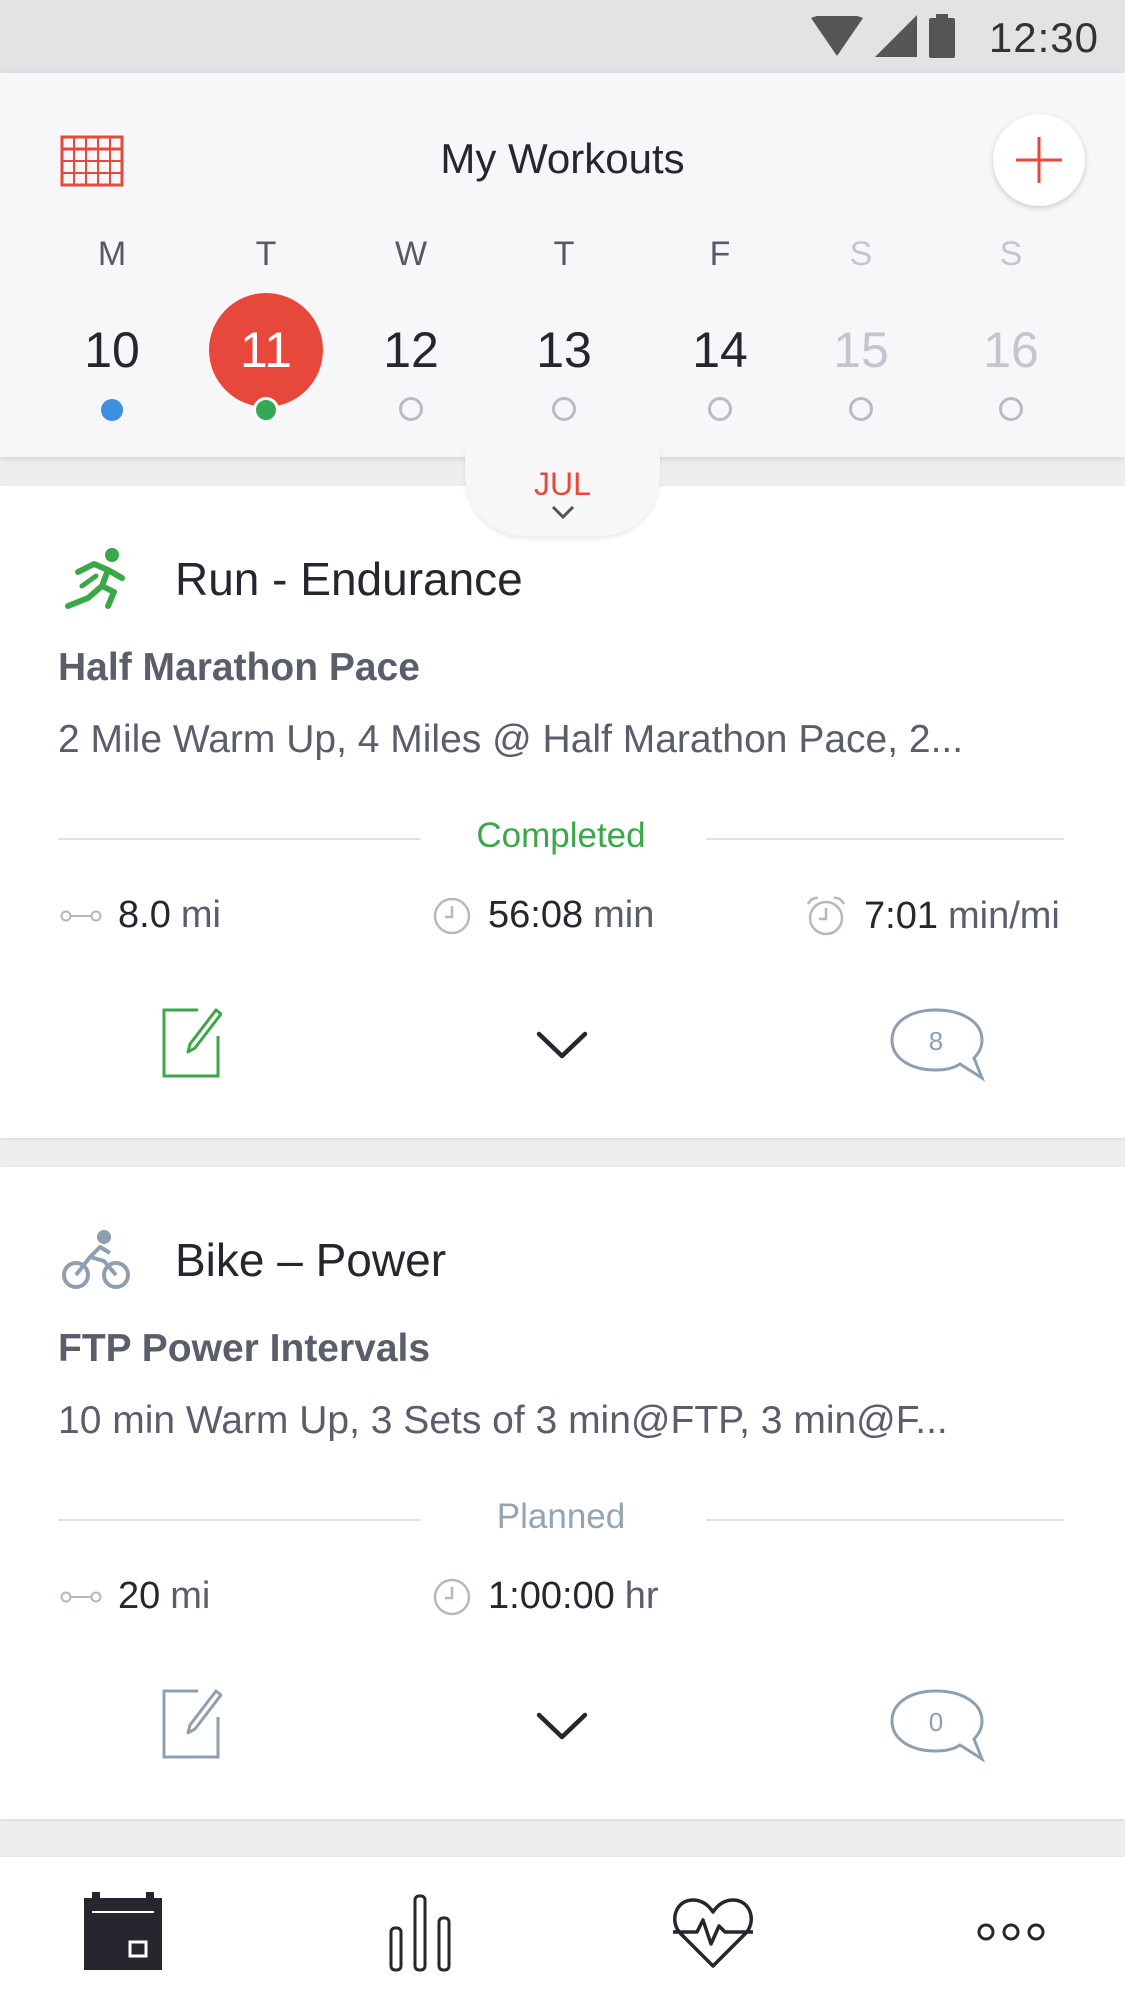 Image resolution: width=1125 pixels, height=2001 pixels. I want to click on workout-name: FTP Power Intervals, so click(244, 1348).